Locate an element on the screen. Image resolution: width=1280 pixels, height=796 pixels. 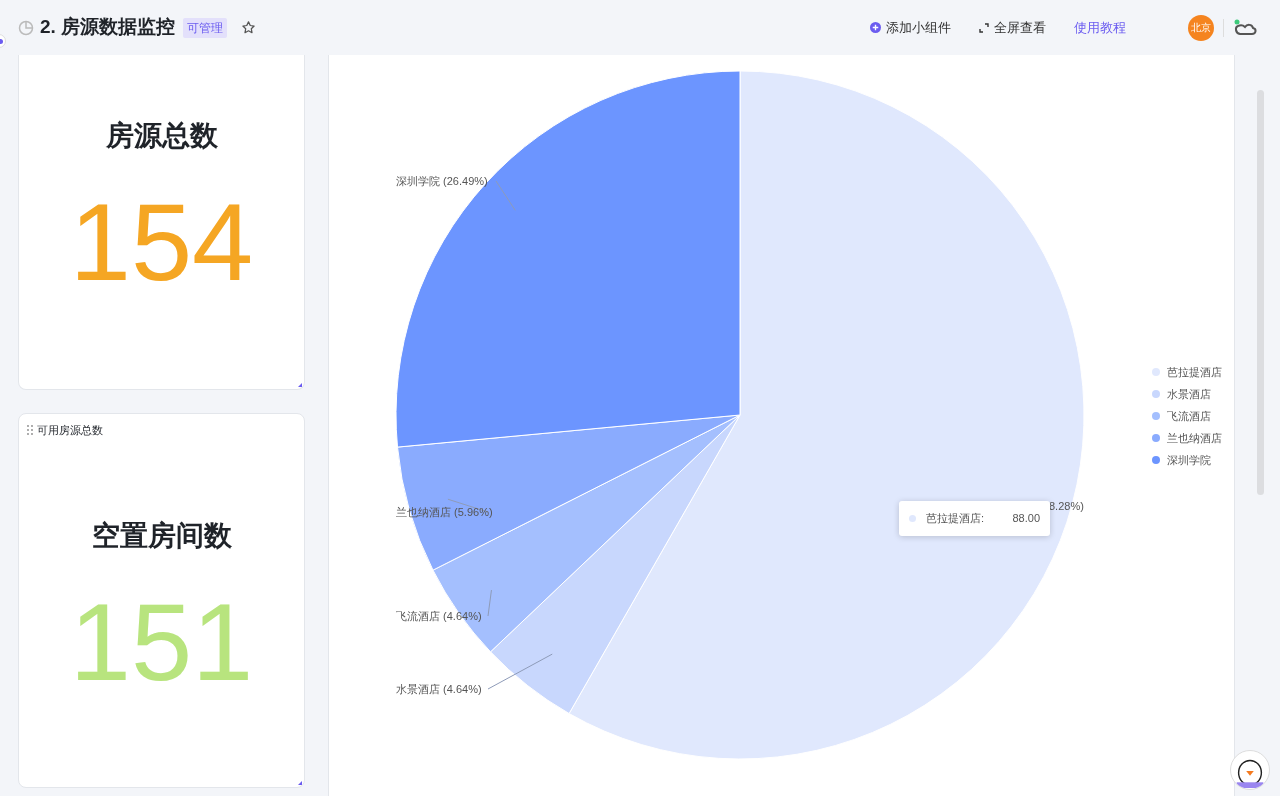
legend-label: 兰也纳酒店 is located at coordinates (1194, 438).